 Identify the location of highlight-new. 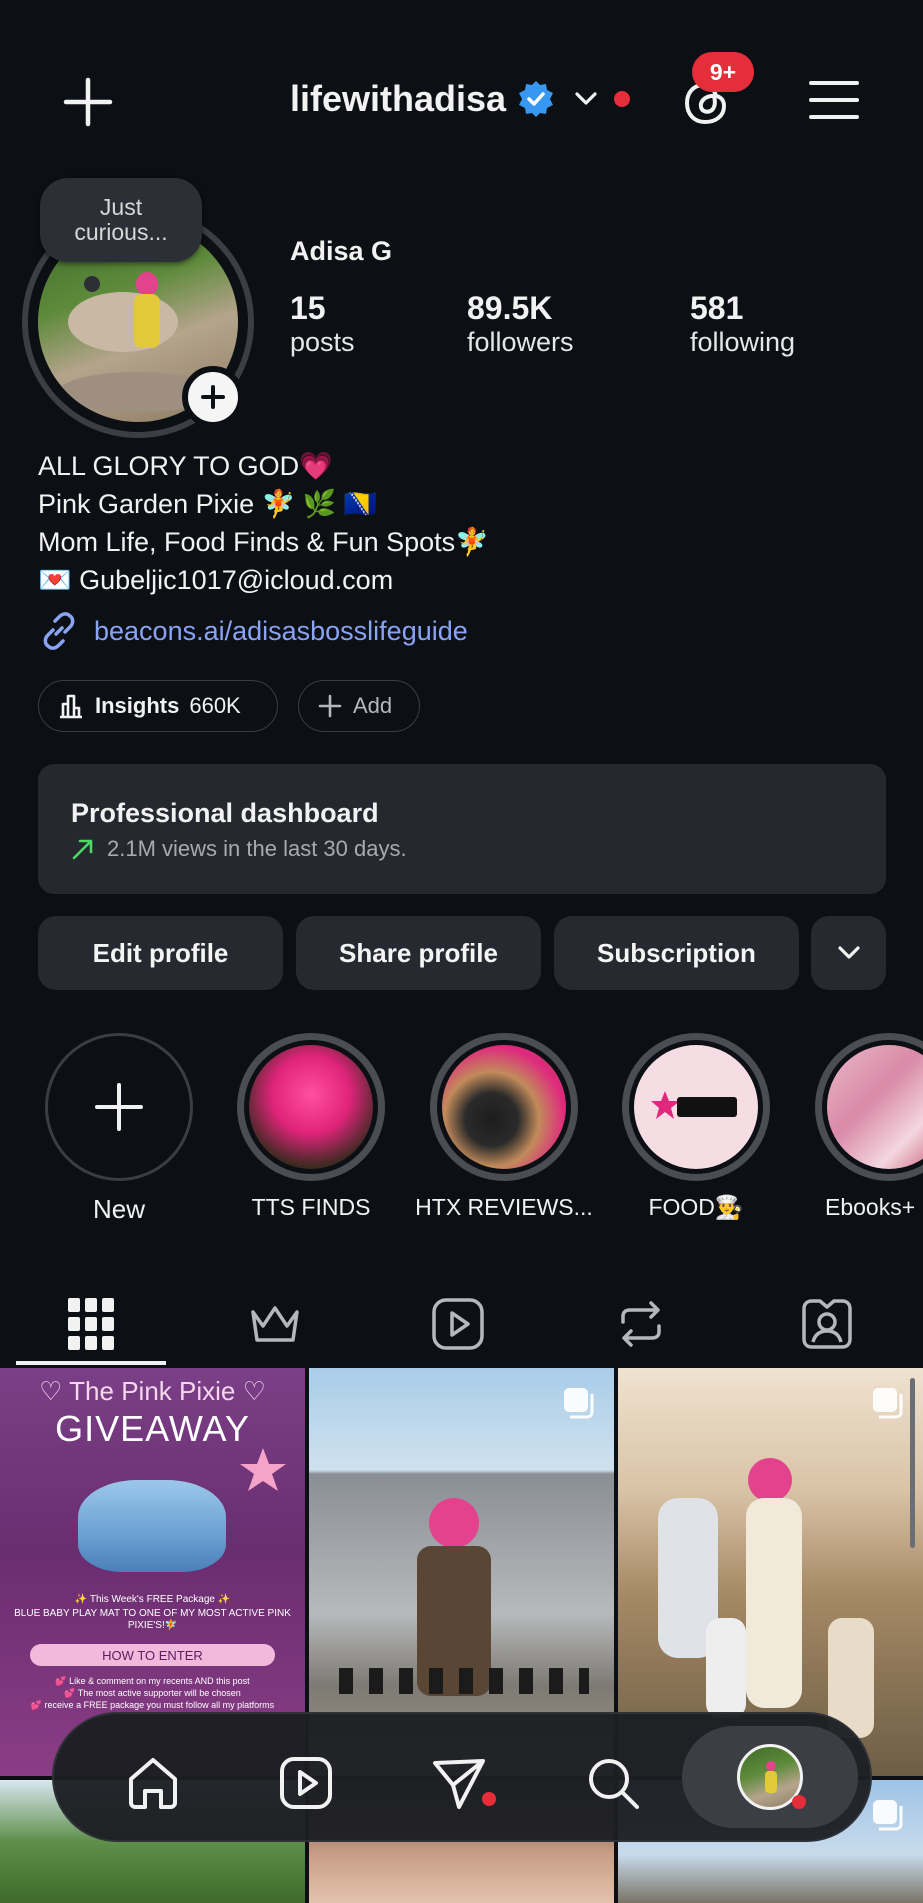
(119, 1107).